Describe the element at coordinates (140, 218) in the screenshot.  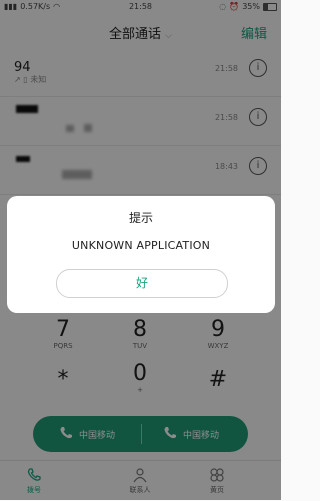
I see `dialog-title: 提示` at that location.